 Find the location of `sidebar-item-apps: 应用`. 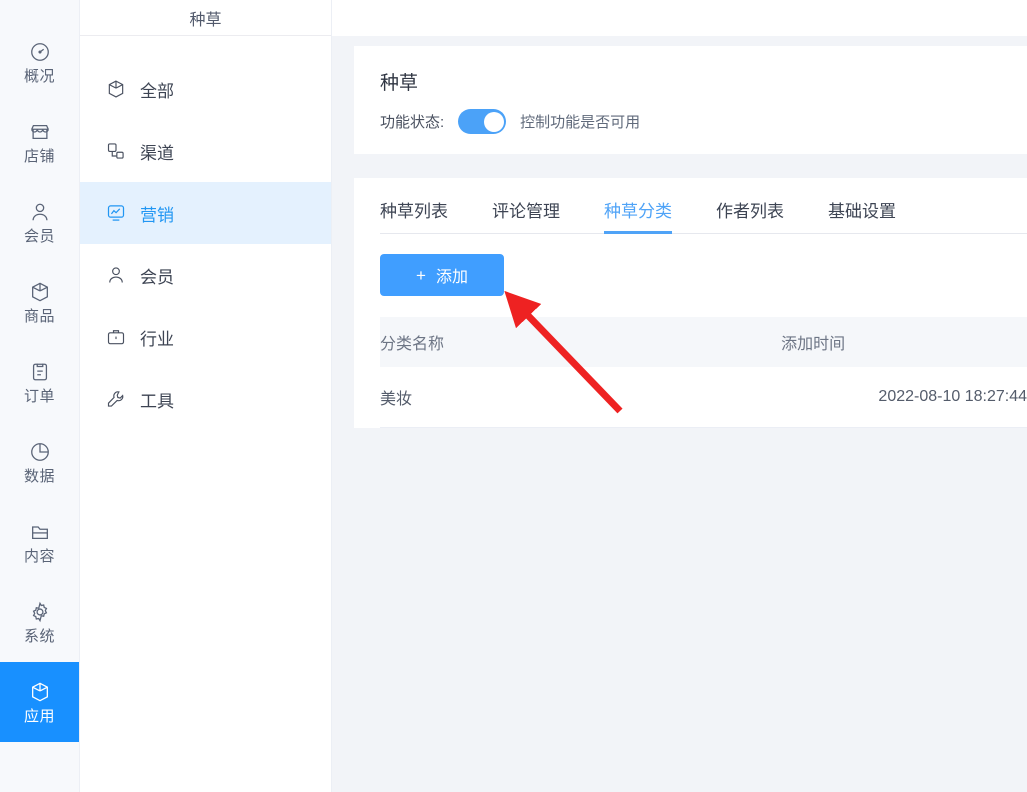

sidebar-item-apps: 应用 is located at coordinates (39, 702).